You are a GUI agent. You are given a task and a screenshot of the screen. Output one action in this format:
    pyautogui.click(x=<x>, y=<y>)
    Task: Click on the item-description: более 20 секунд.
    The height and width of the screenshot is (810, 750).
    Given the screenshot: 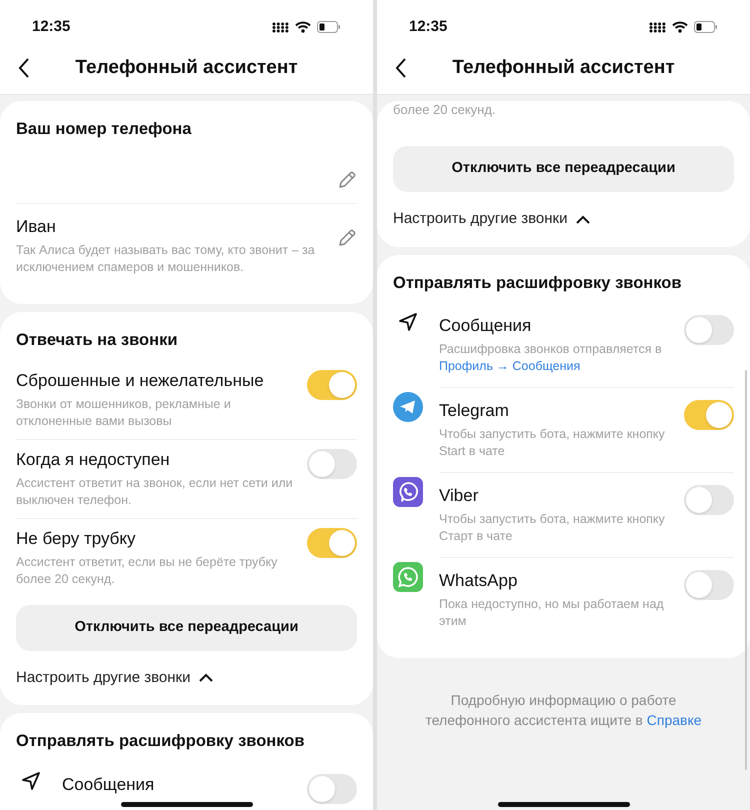 What is the action you would take?
    pyautogui.click(x=445, y=110)
    